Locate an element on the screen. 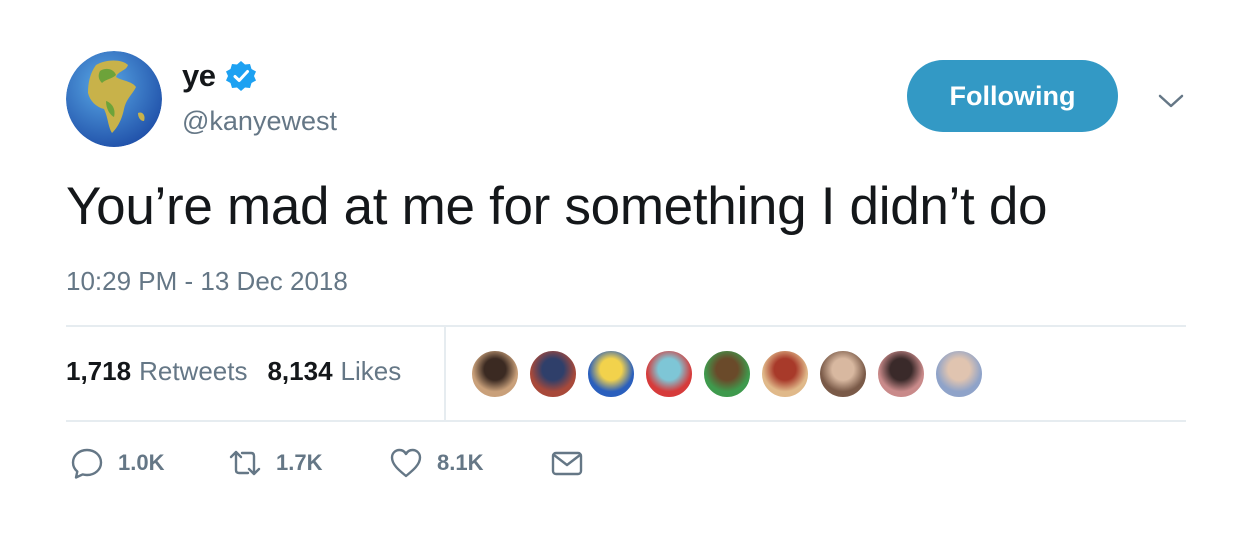 This screenshot has height=538, width=1256. reply-count: 1.0K is located at coordinates (141, 462).